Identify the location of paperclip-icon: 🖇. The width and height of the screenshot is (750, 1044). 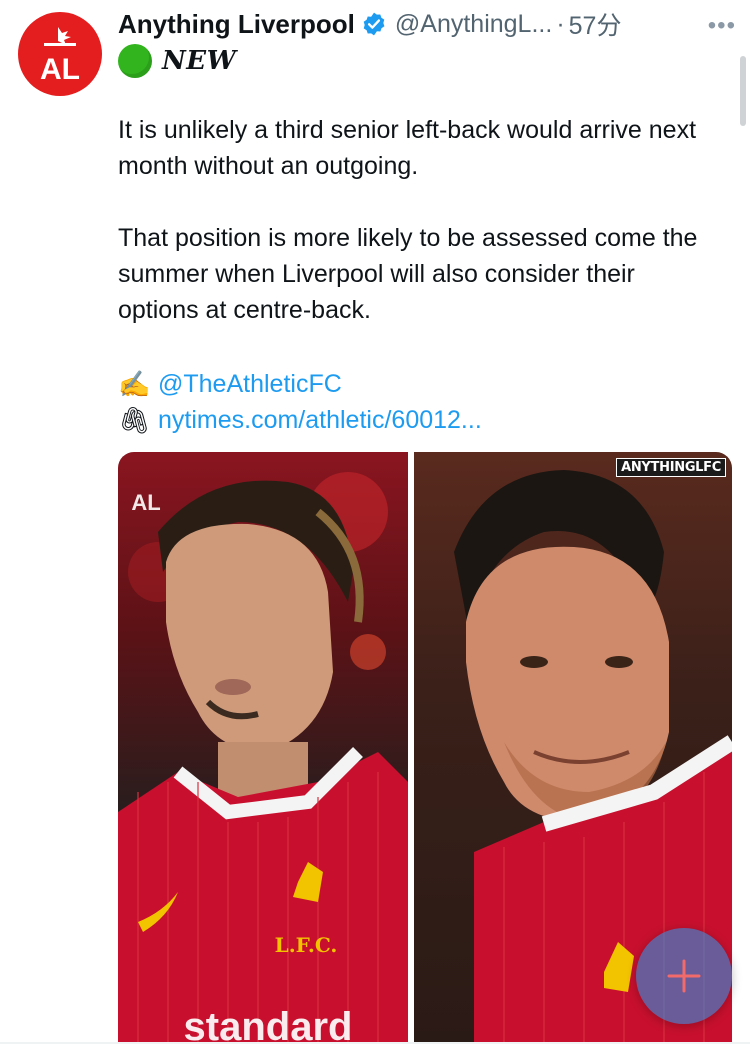
(135, 420).